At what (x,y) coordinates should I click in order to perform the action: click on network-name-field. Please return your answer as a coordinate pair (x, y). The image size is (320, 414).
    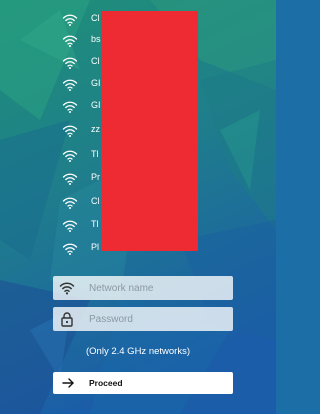
    Looking at the image, I should click on (143, 288).